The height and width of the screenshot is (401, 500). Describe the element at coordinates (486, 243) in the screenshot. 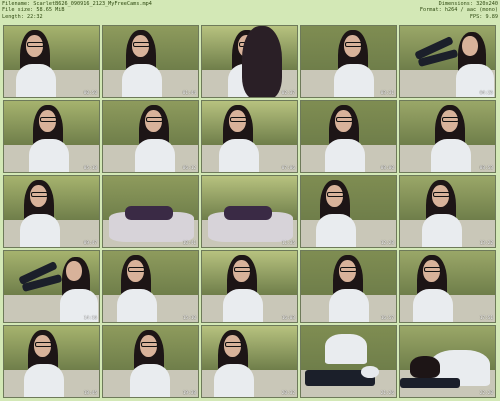

I see `timestamp-label: 13:22` at that location.